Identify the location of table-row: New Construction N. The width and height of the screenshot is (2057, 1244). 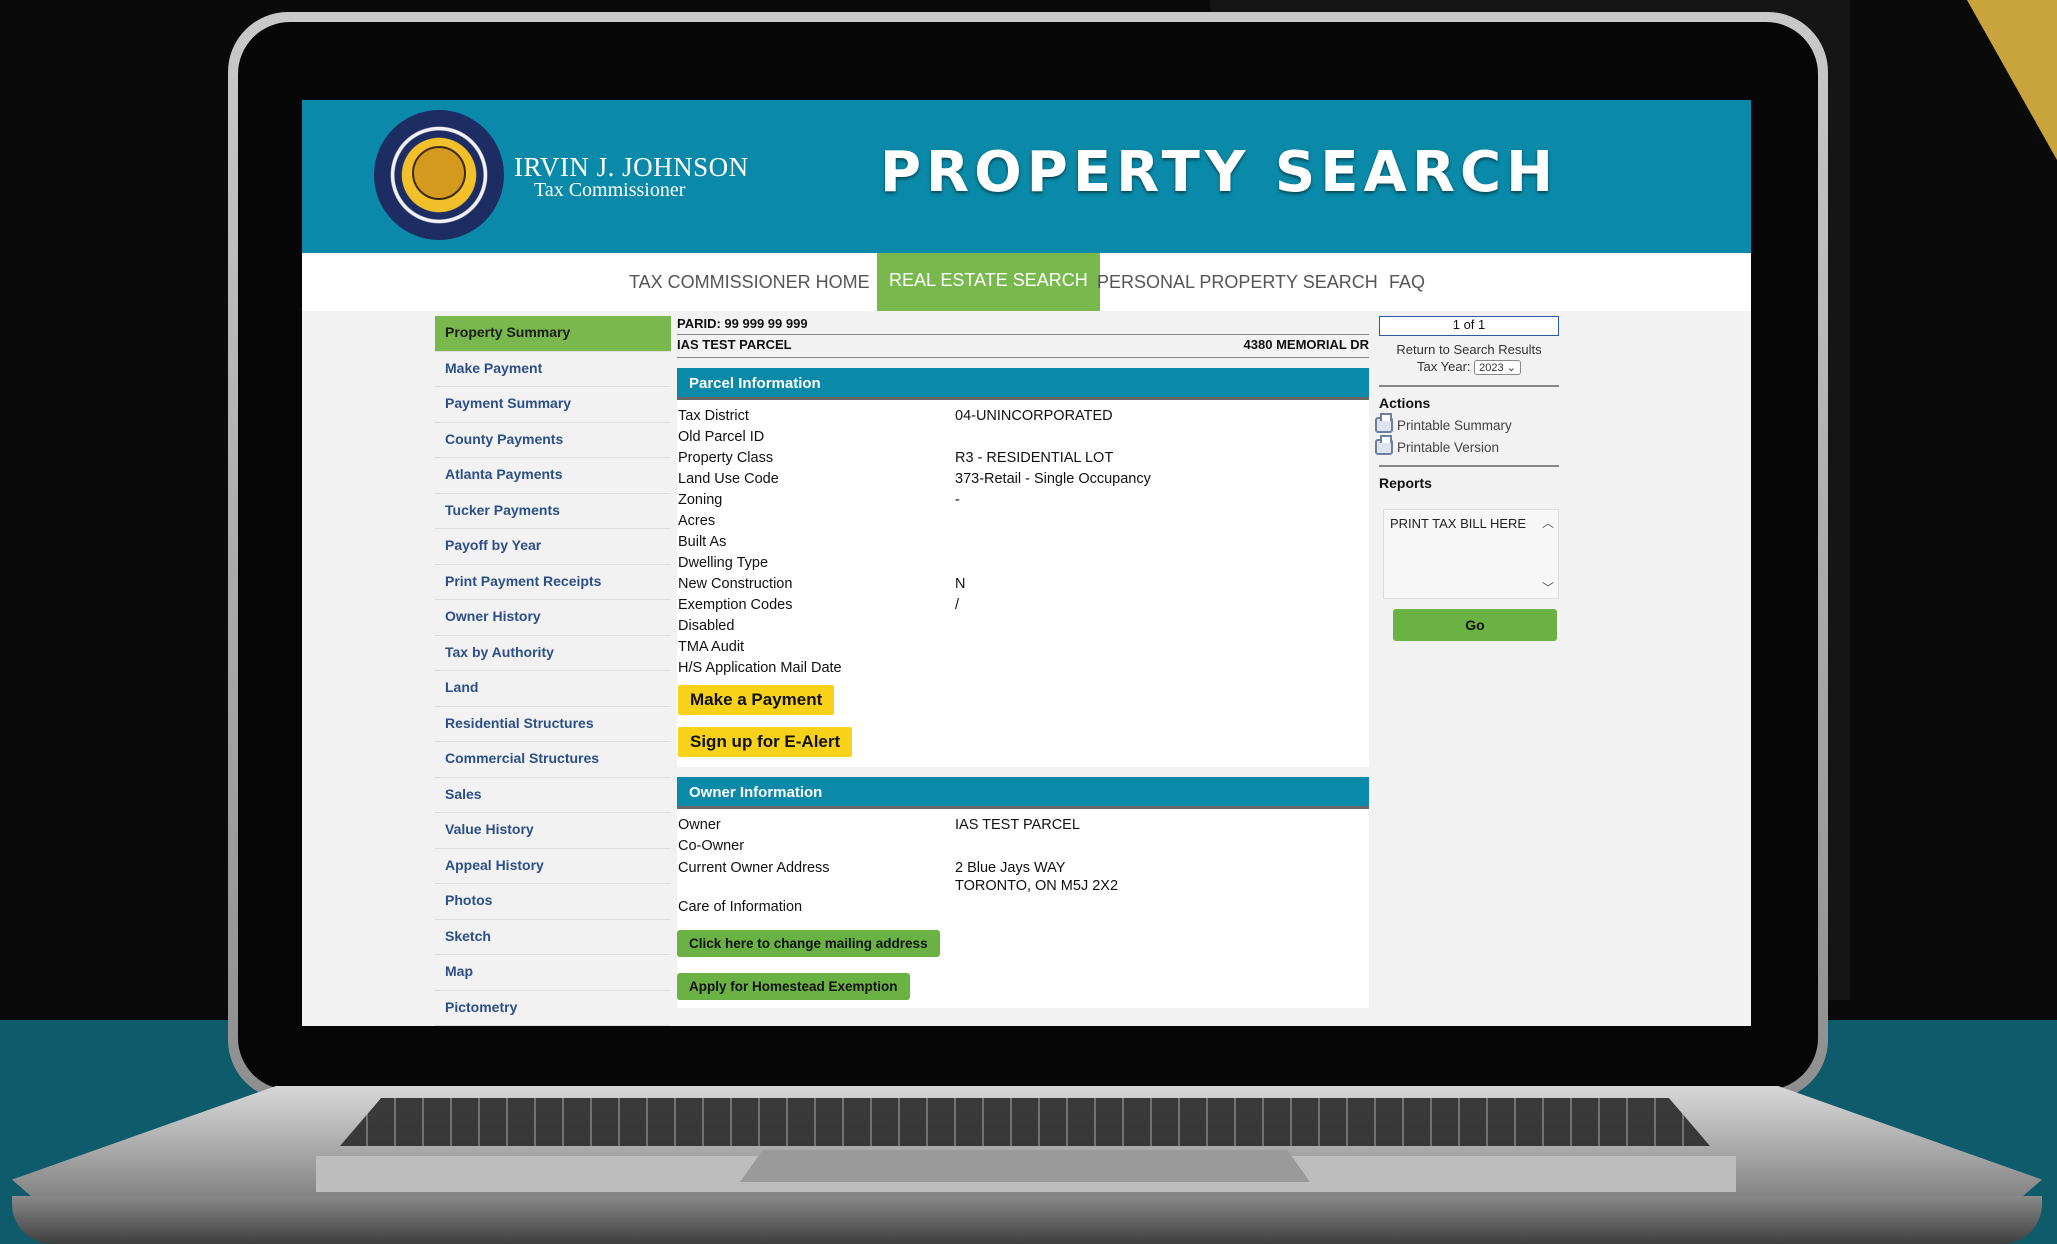
(1023, 584).